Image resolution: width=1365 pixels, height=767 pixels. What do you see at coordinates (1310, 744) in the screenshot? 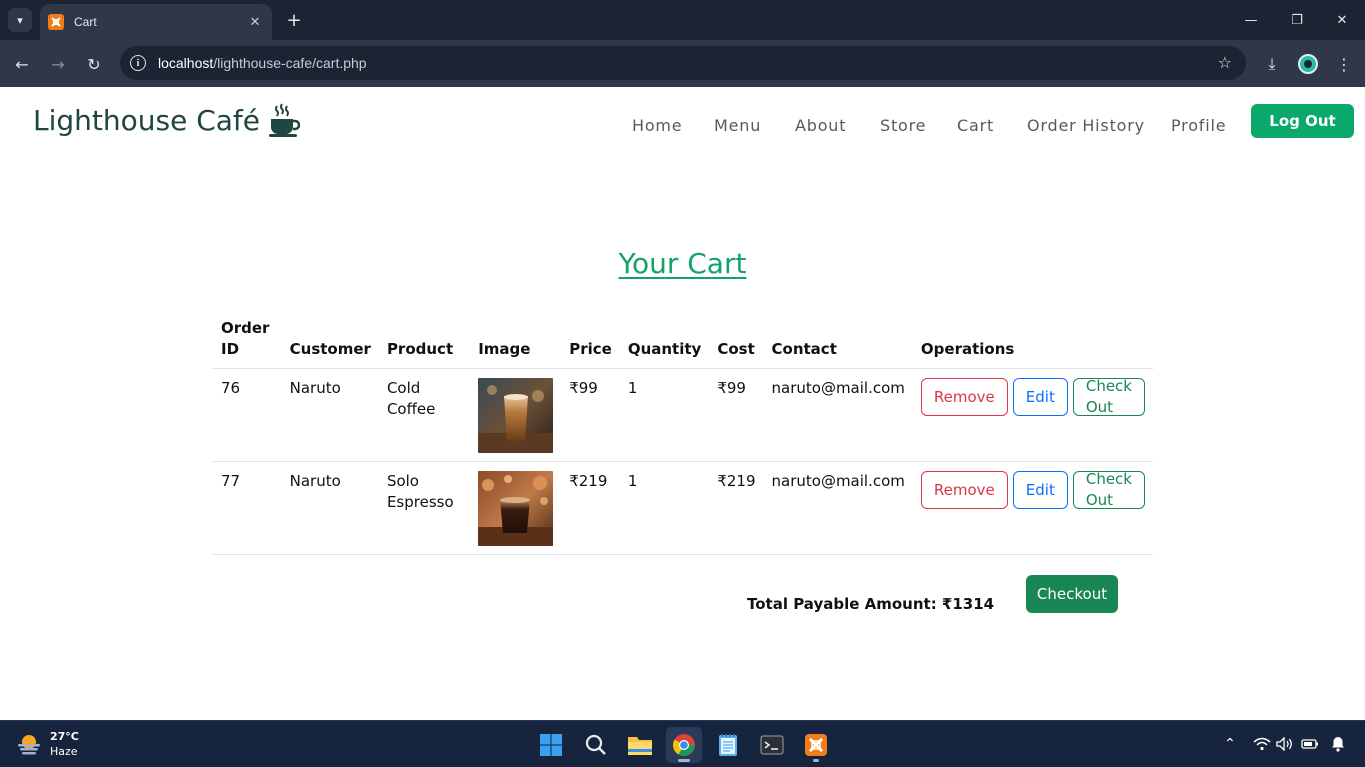
I see `battery-icon` at bounding box center [1310, 744].